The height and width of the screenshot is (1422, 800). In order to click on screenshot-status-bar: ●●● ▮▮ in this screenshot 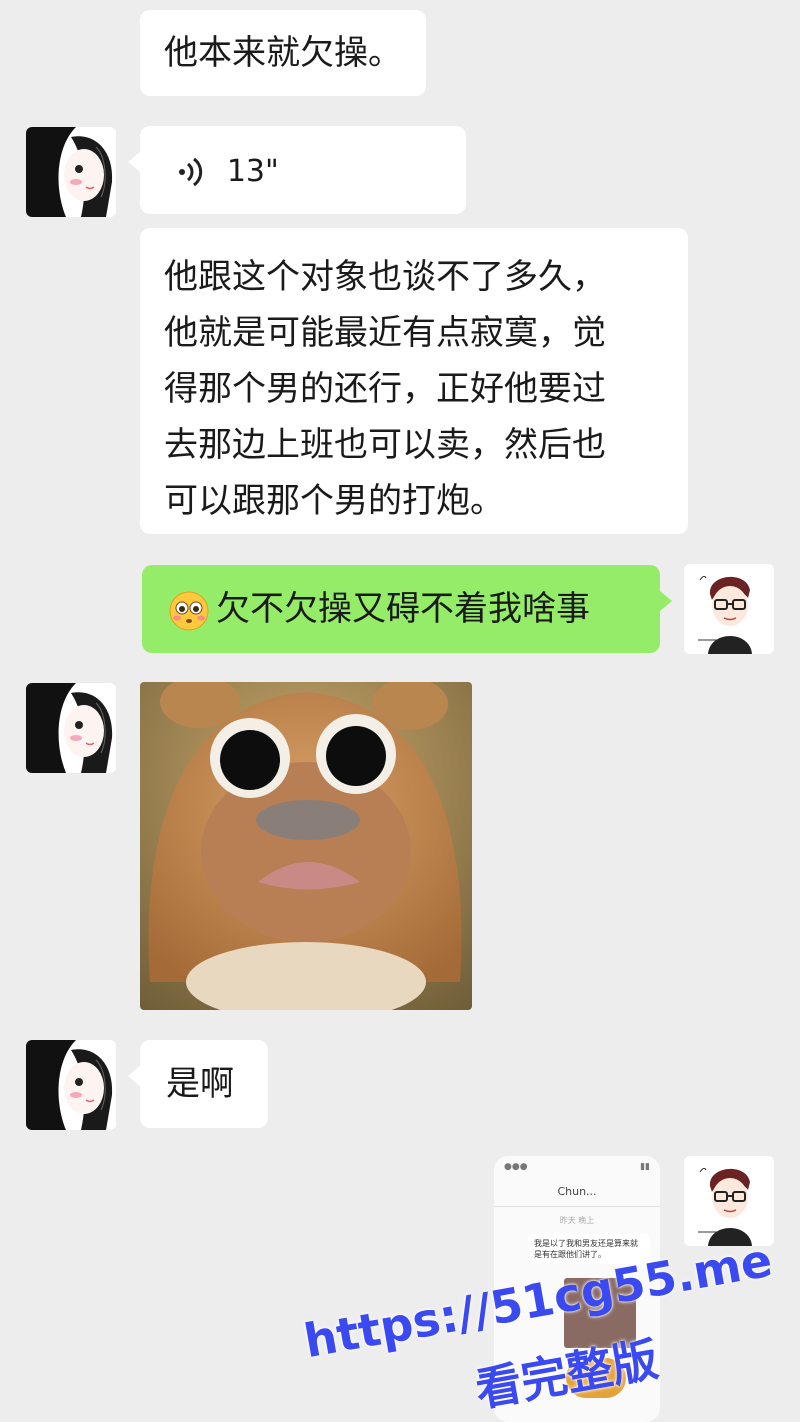, I will do `click(577, 1167)`.